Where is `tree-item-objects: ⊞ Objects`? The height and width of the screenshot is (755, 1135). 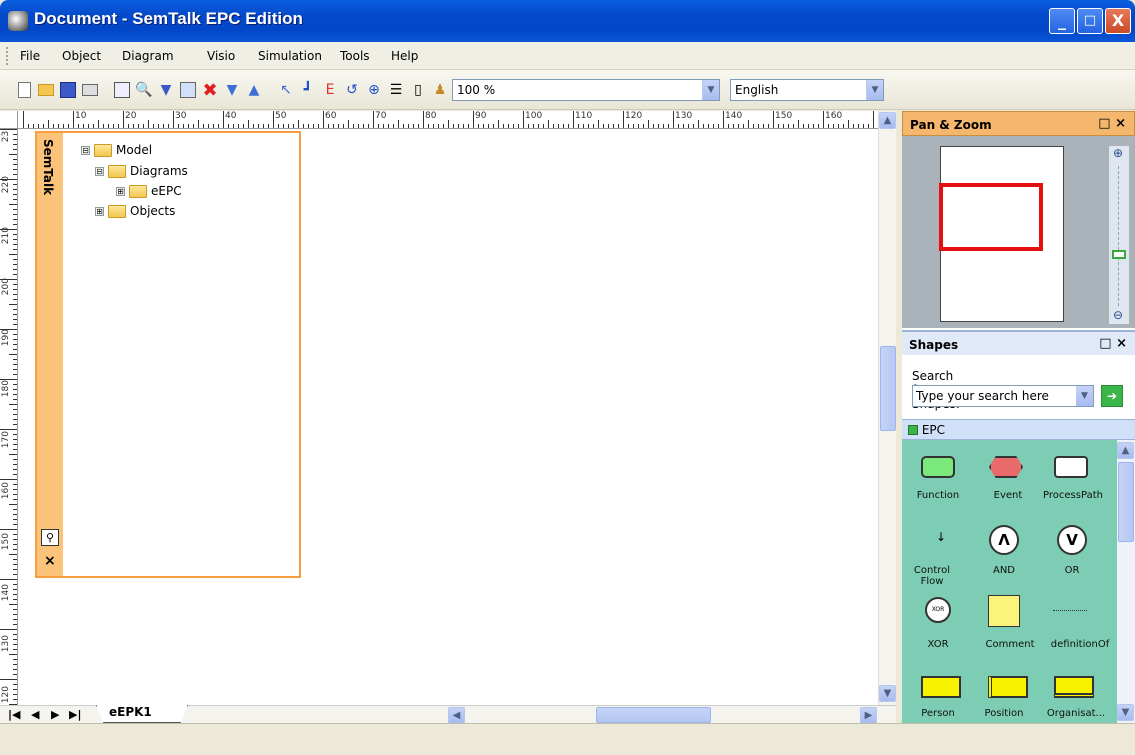 tree-item-objects: ⊞ Objects is located at coordinates (135, 211).